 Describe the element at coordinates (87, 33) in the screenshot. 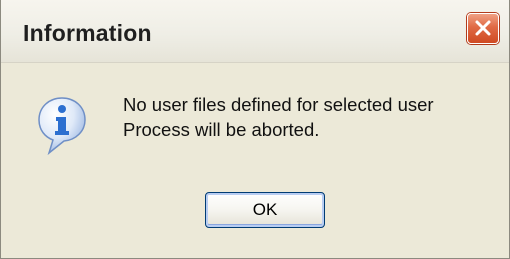

I see `dialog-title: Information` at that location.